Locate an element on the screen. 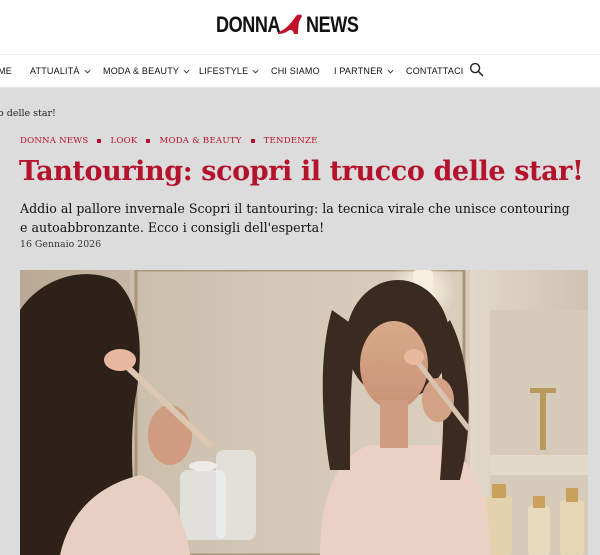 The width and height of the screenshot is (600, 555). category-link: TENDENZE is located at coordinates (291, 141).